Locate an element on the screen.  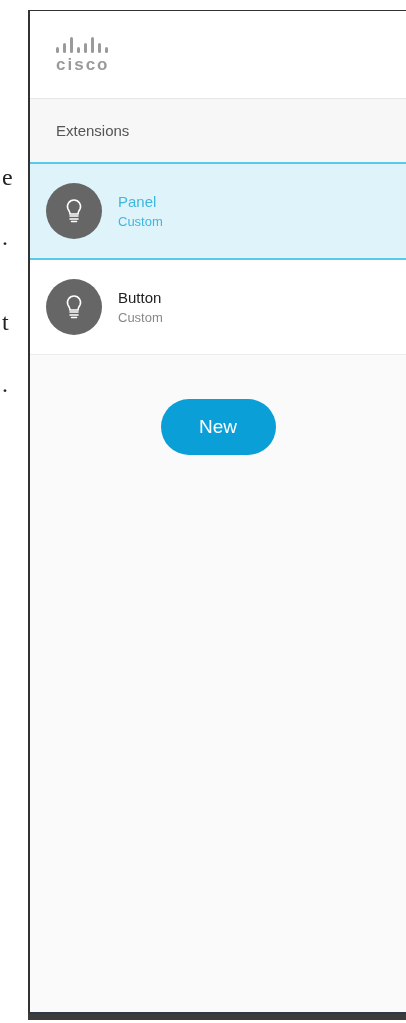
text-fragment: t is located at coordinates (5, 322).